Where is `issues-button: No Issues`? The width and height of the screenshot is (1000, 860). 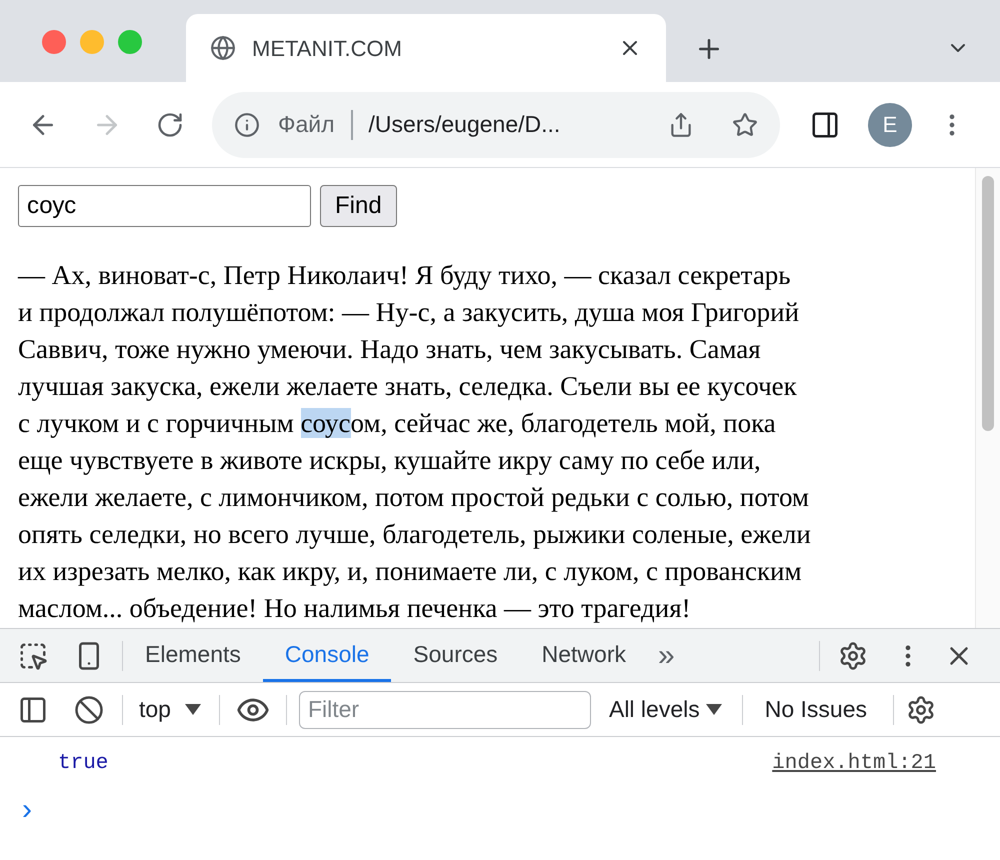 issues-button: No Issues is located at coordinates (816, 709).